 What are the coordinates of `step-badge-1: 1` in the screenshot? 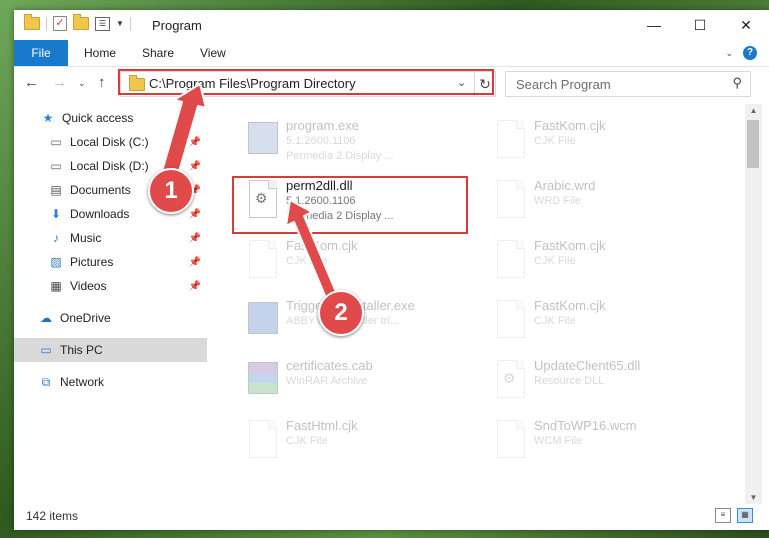 It's located at (171, 191).